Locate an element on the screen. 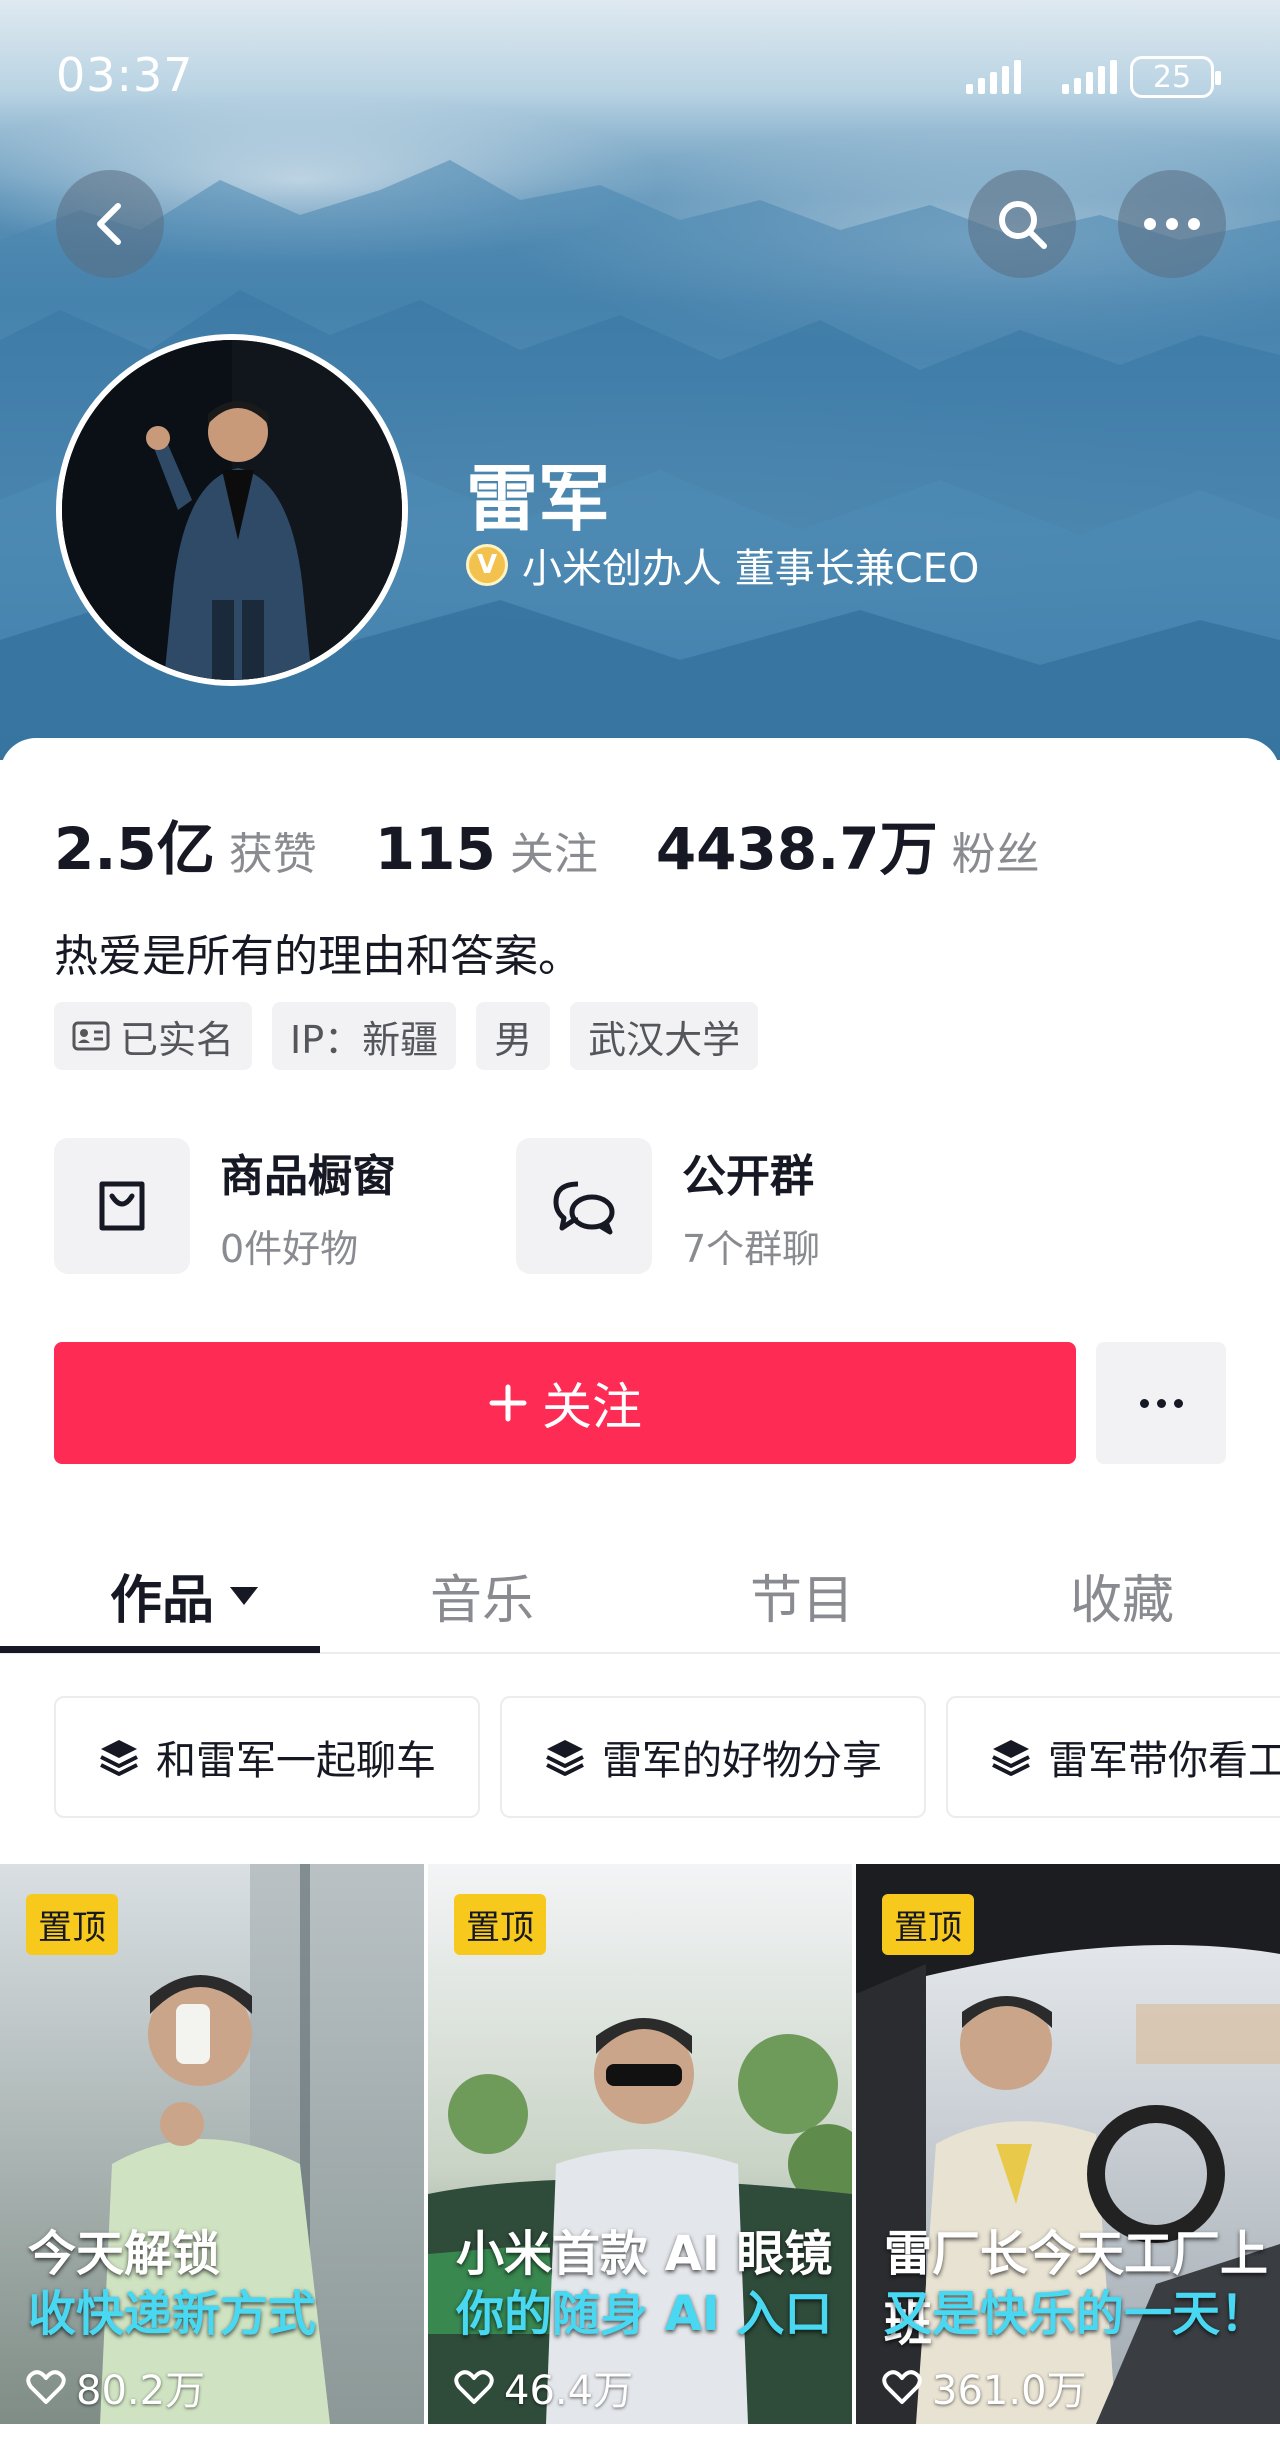  content-tabs: 作品 音乐 节目 收藏 is located at coordinates (640, 1597).